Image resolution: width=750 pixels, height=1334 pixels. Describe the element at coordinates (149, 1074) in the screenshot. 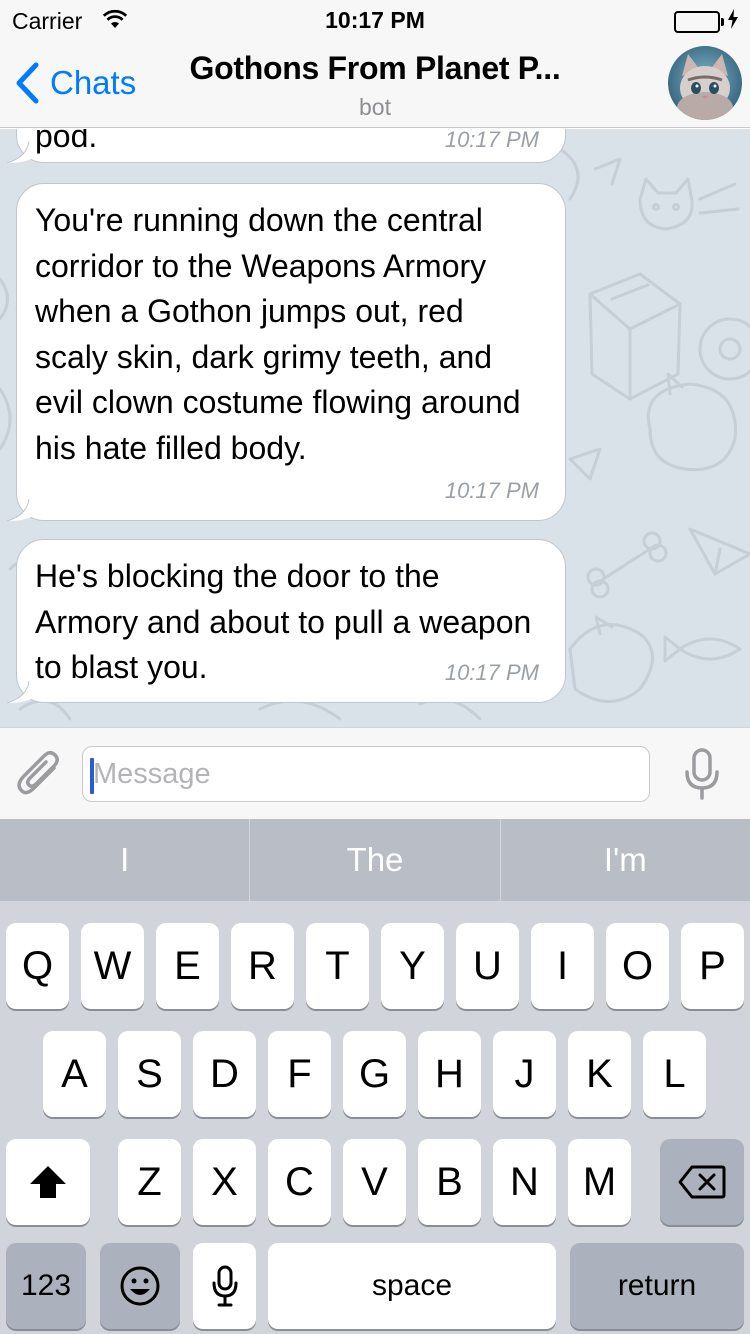

I see `key-s: S` at that location.